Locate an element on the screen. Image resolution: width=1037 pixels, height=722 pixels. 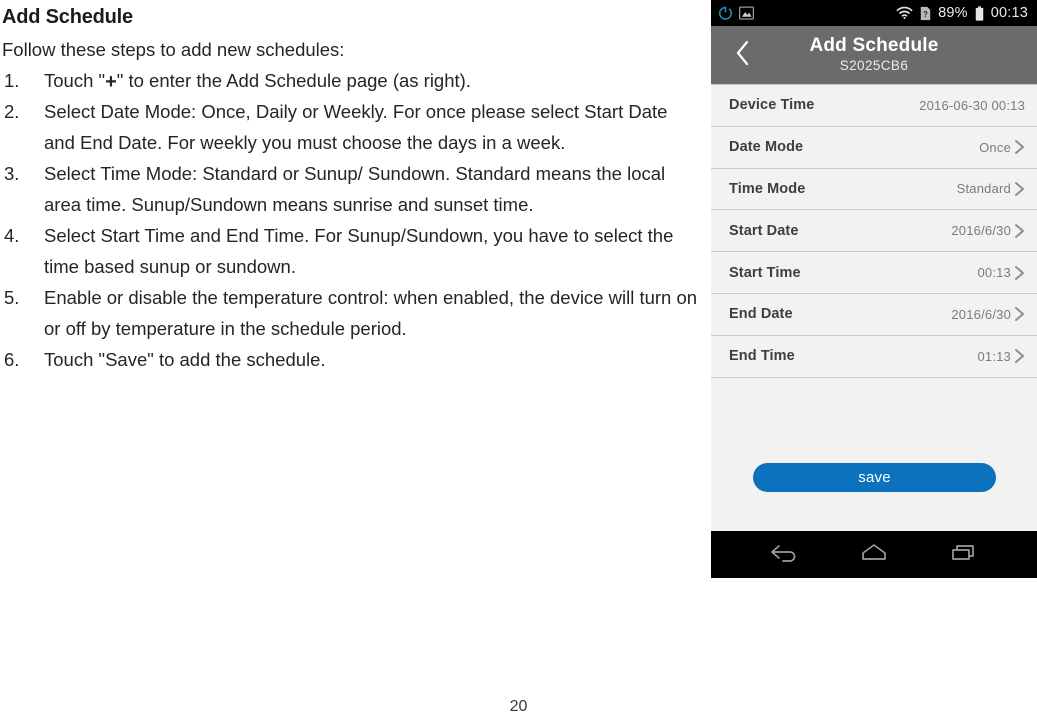
nav-recents-button is located at coordinates (964, 555).